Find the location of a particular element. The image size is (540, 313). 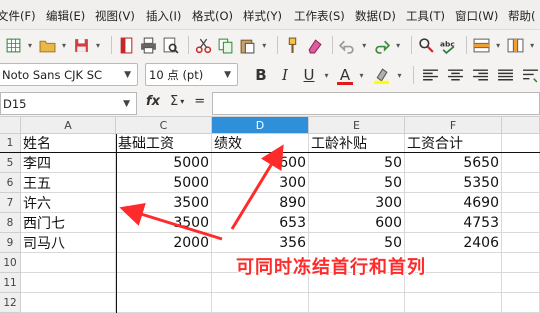

formula-input is located at coordinates (376, 103).